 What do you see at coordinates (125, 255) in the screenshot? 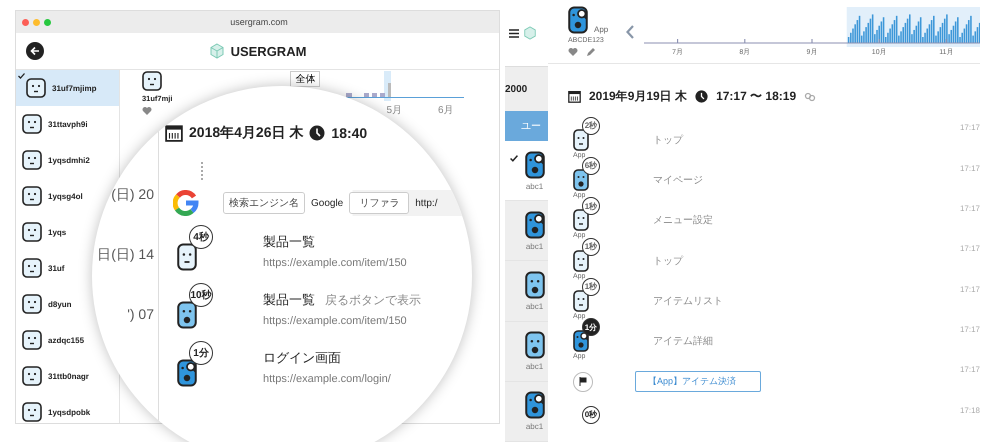
I see `list-date-text: 日(日) 14` at bounding box center [125, 255].